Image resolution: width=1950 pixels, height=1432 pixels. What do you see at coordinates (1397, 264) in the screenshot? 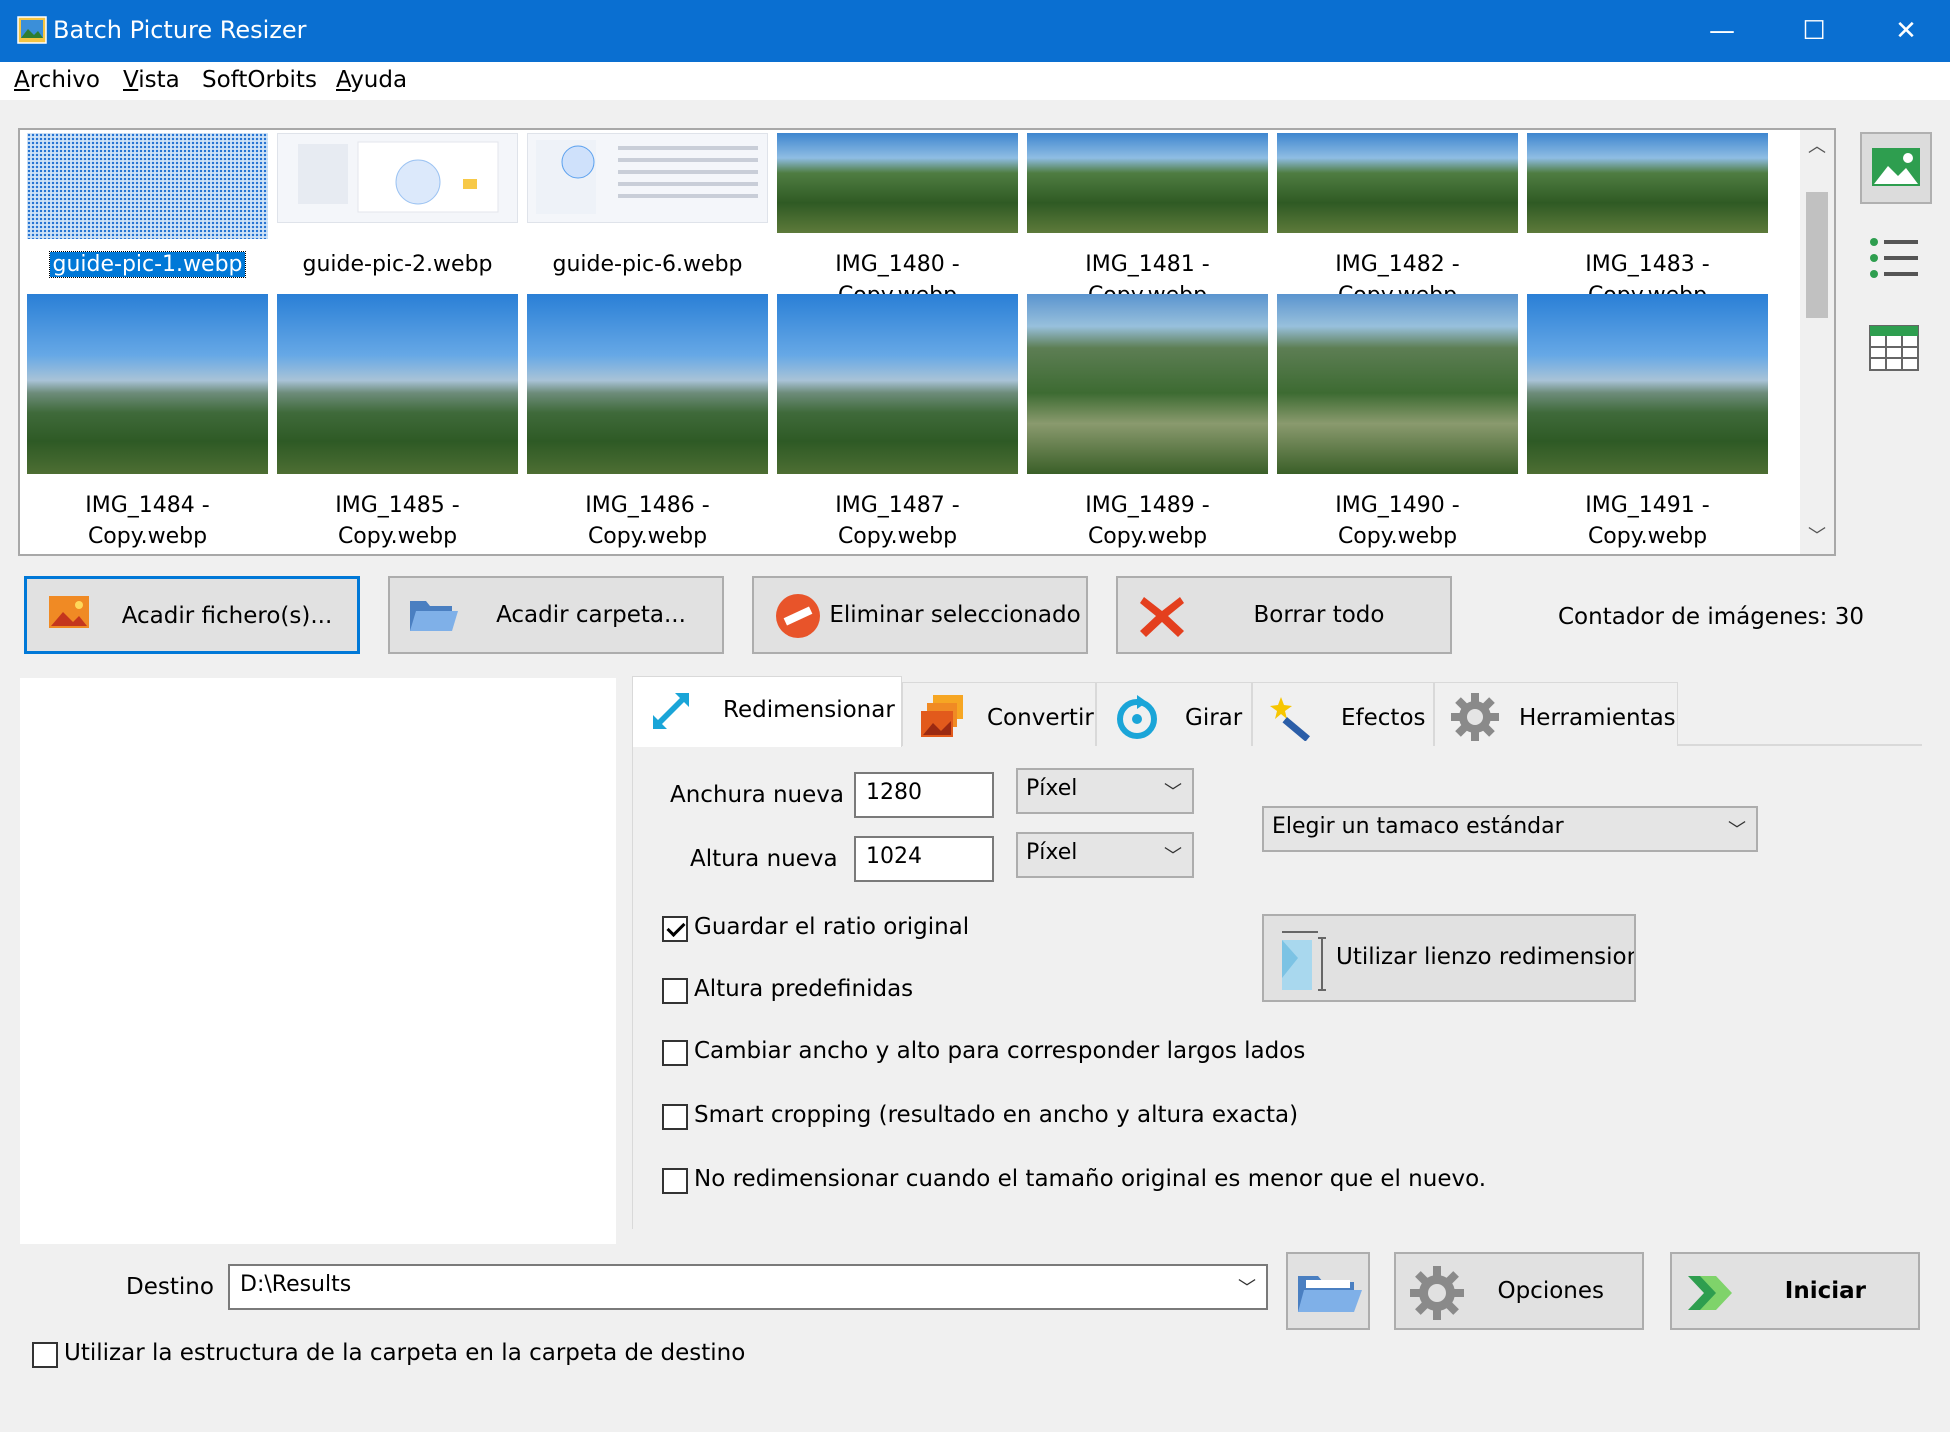
I see `thumbnail-caption: IMG_1482 -` at bounding box center [1397, 264].